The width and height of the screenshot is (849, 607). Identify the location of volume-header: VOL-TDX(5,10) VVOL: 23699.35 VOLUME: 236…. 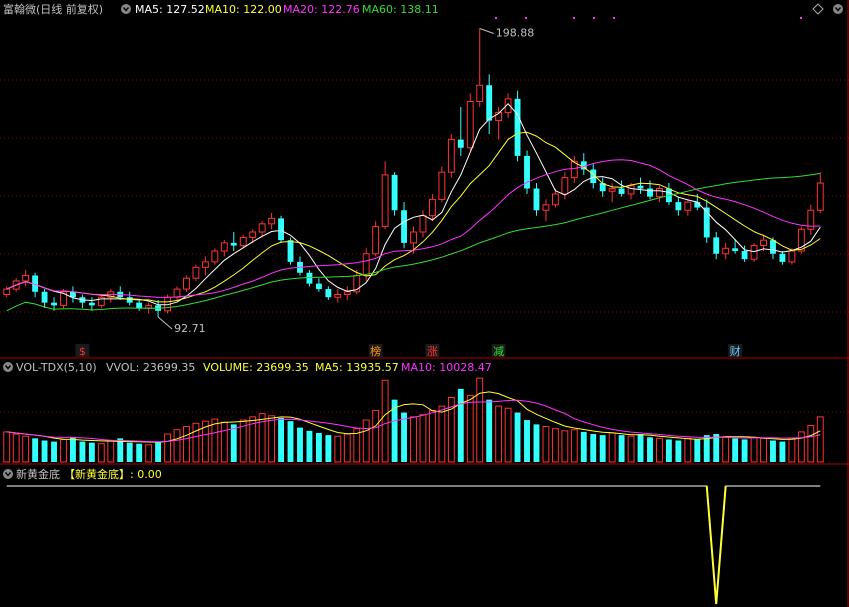
(247, 367).